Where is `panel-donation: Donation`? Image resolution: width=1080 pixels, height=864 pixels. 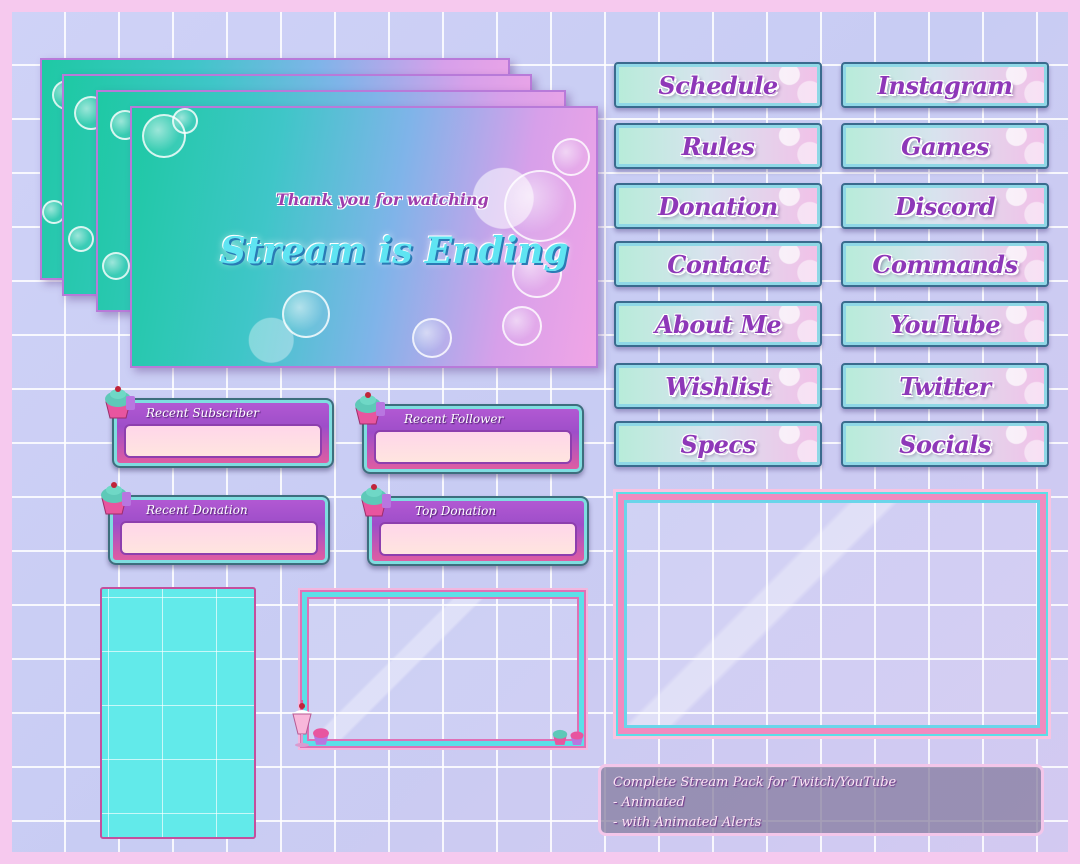 panel-donation: Donation is located at coordinates (718, 206).